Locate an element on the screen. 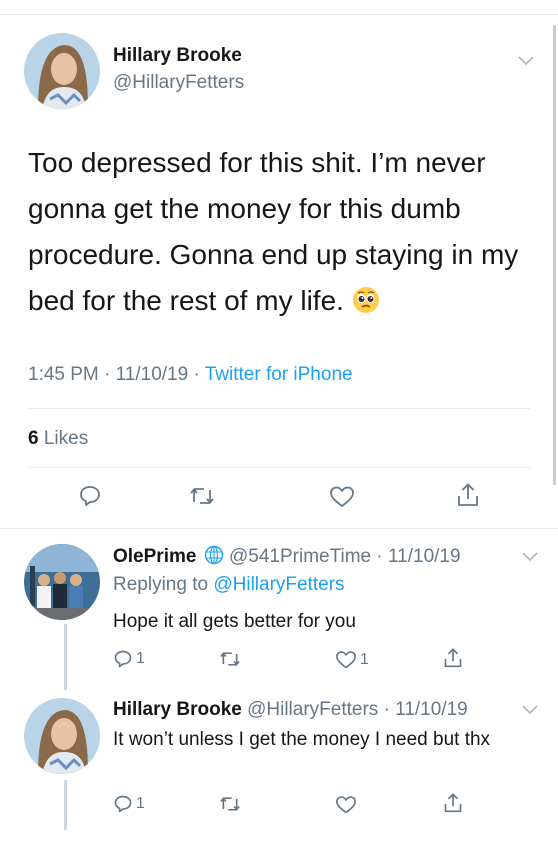 This screenshot has width=558, height=842. reply-button is located at coordinates (90, 496).